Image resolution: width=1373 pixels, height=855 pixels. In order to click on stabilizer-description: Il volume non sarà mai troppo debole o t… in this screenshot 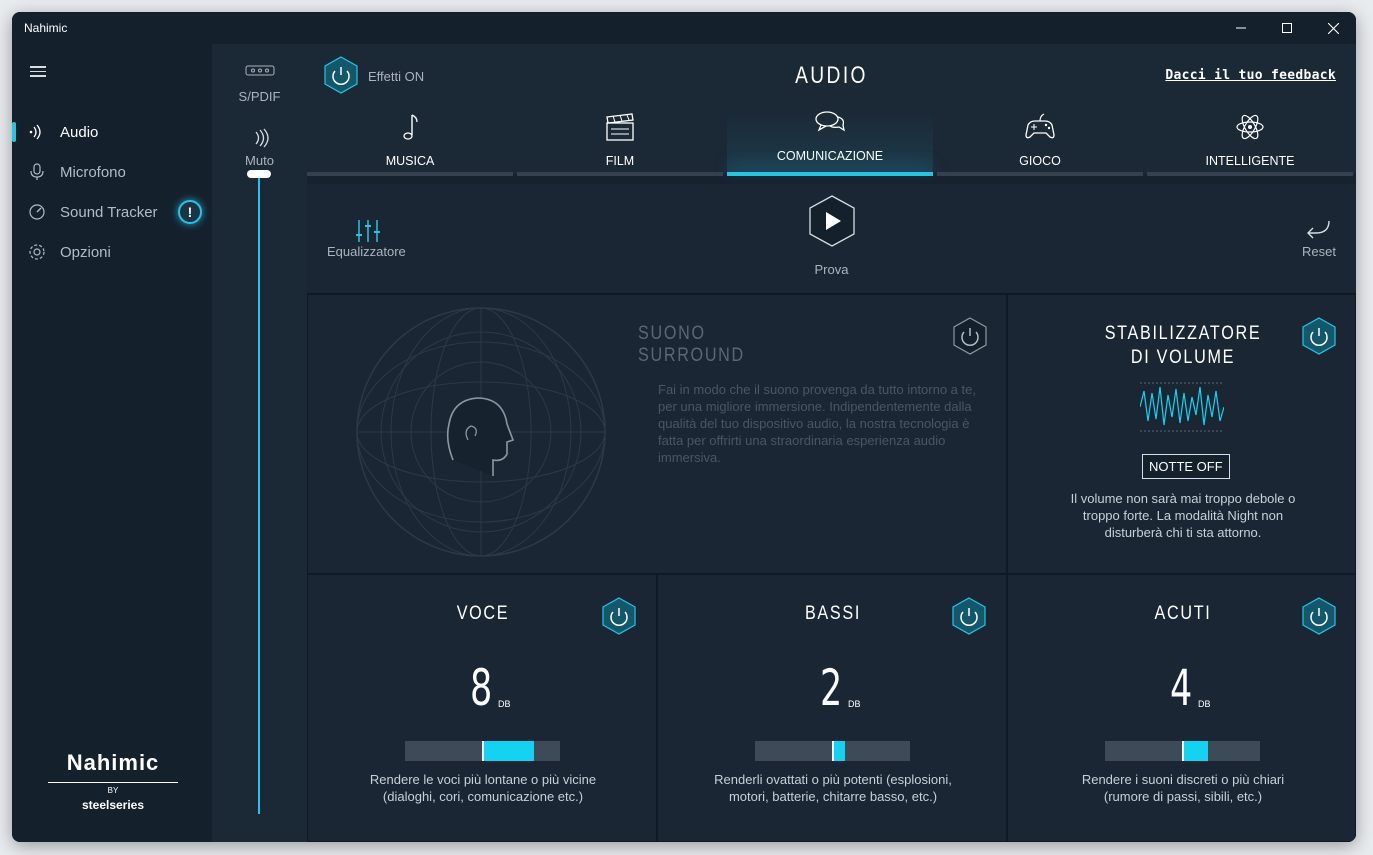, I will do `click(1183, 515)`.